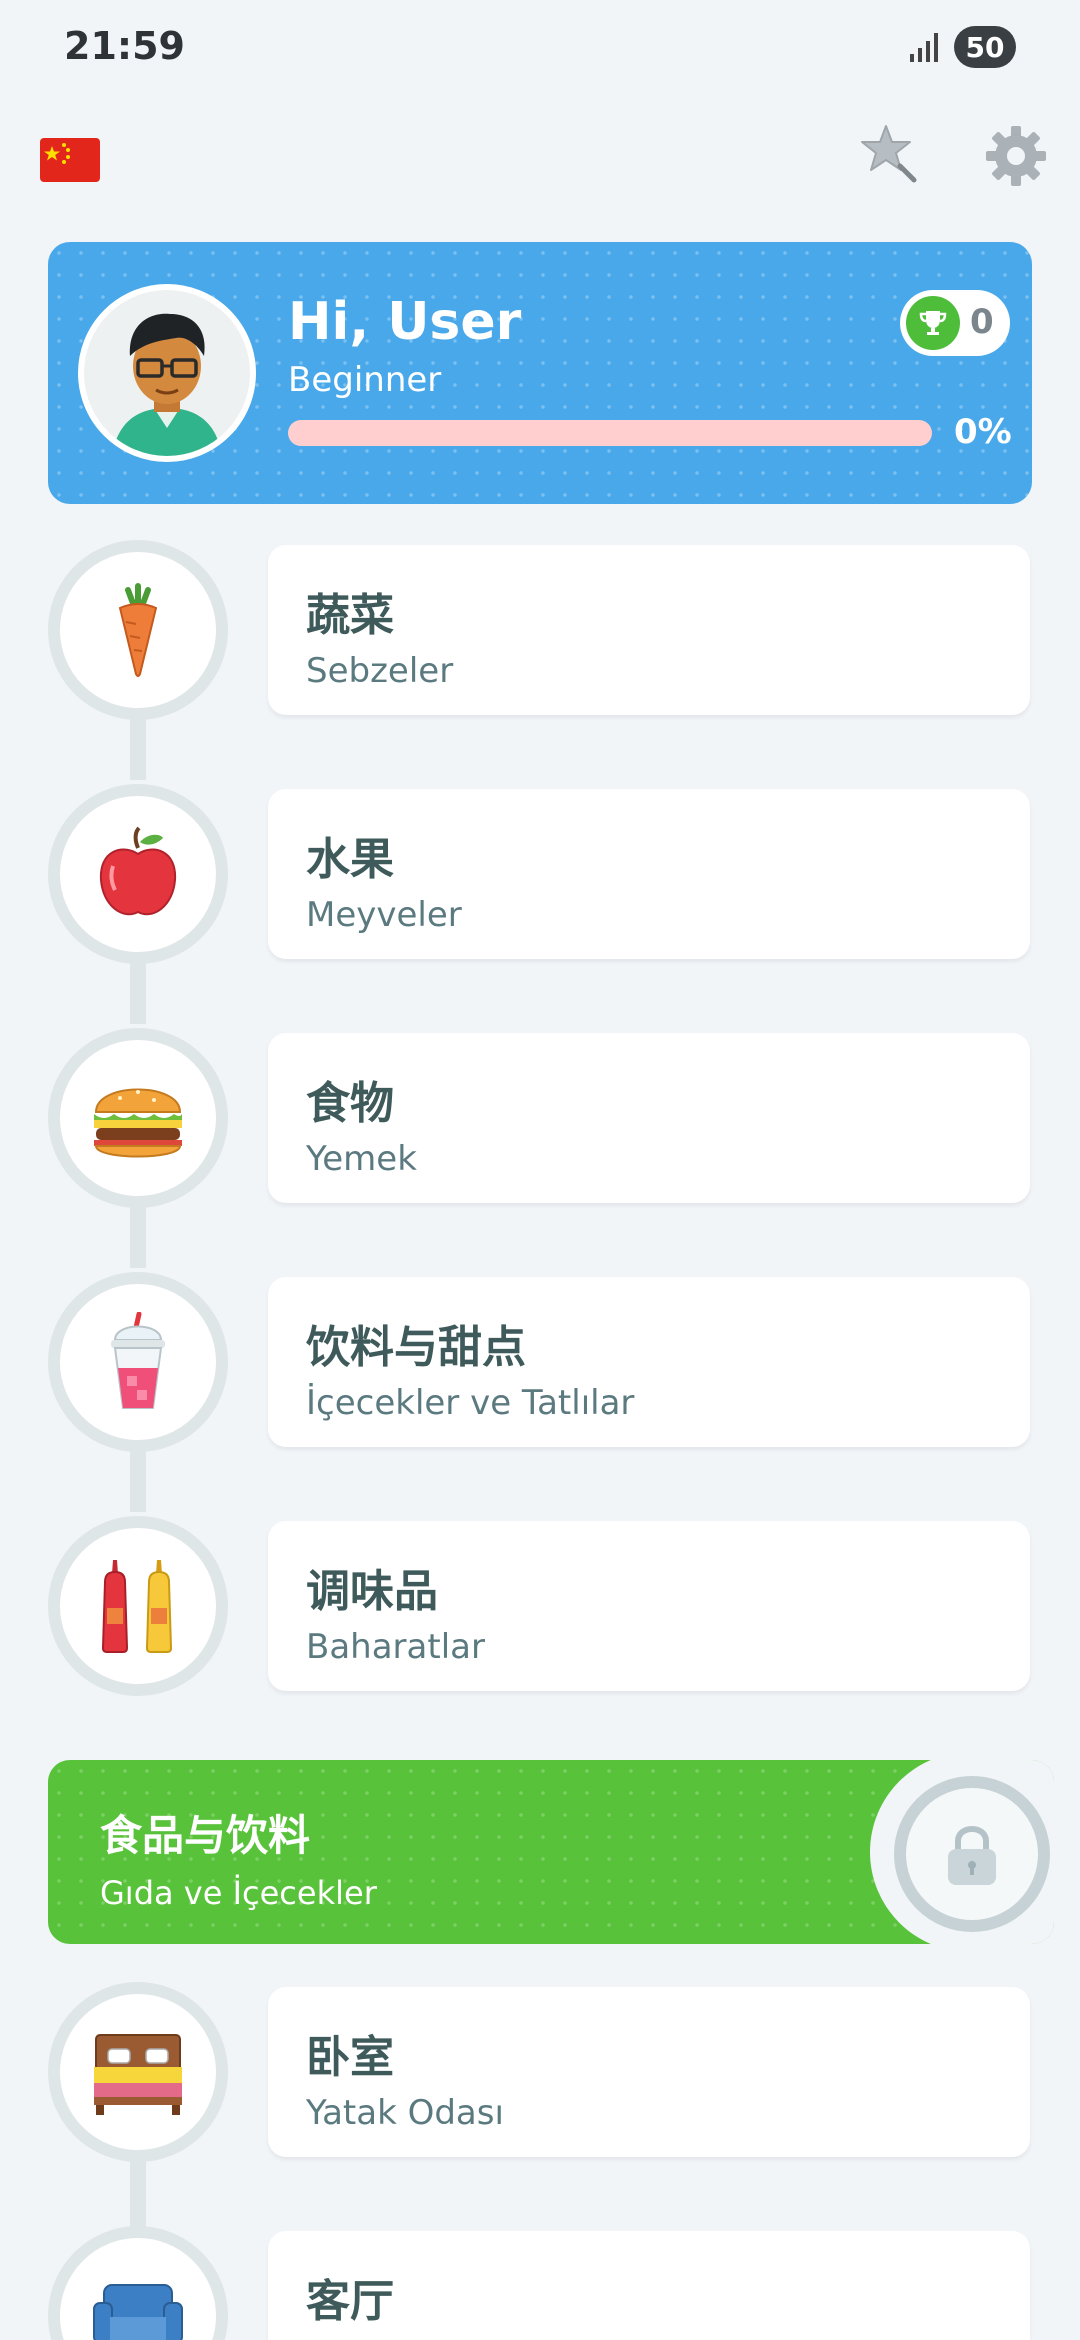 The width and height of the screenshot is (1080, 2340). I want to click on lesson-subtitle: Baharatlar, so click(395, 1647).